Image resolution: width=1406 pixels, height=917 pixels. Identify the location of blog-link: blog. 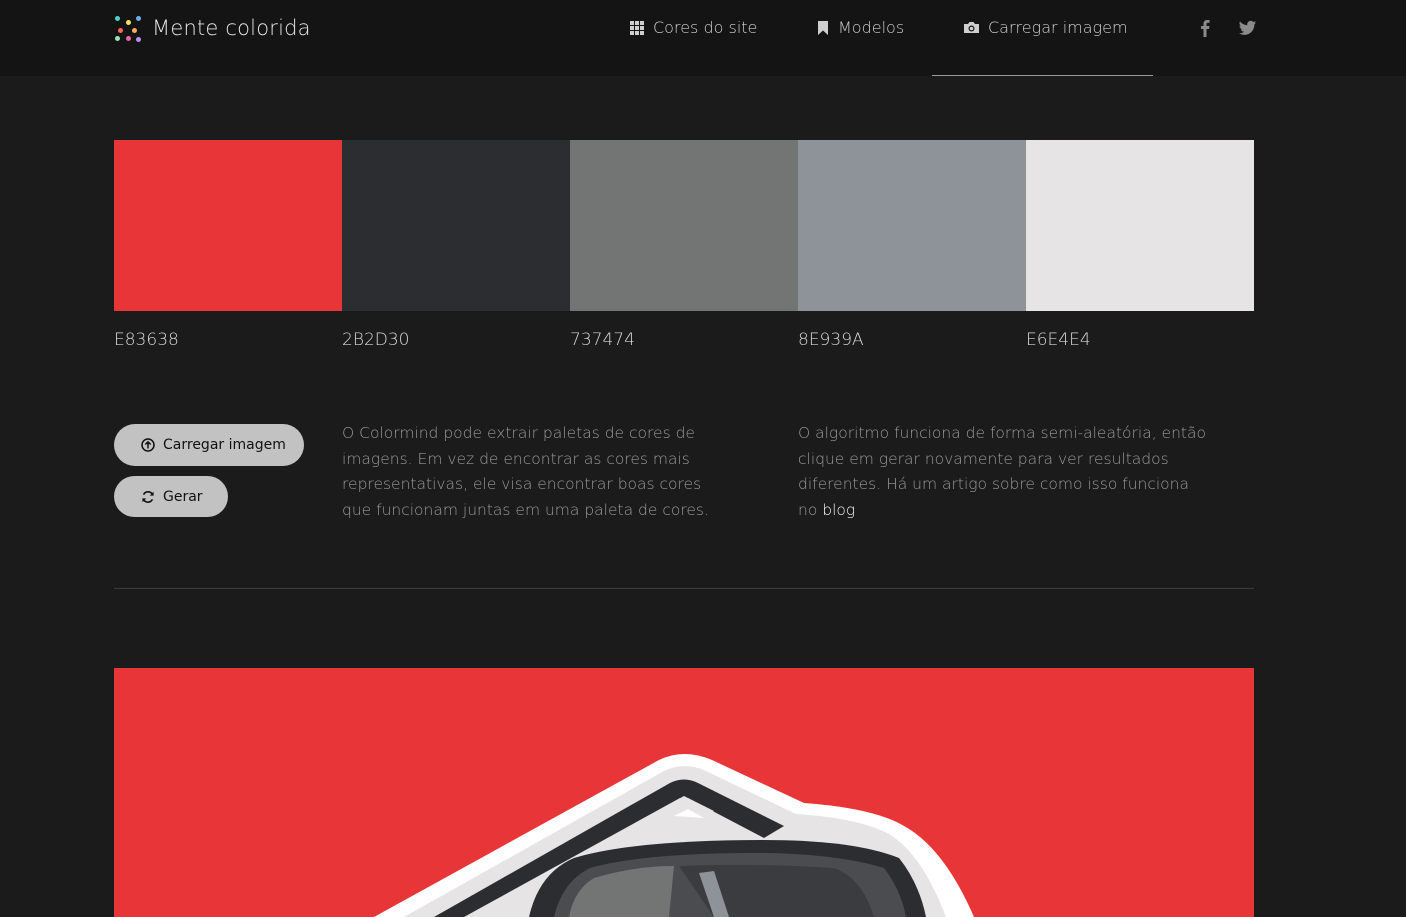
(838, 510).